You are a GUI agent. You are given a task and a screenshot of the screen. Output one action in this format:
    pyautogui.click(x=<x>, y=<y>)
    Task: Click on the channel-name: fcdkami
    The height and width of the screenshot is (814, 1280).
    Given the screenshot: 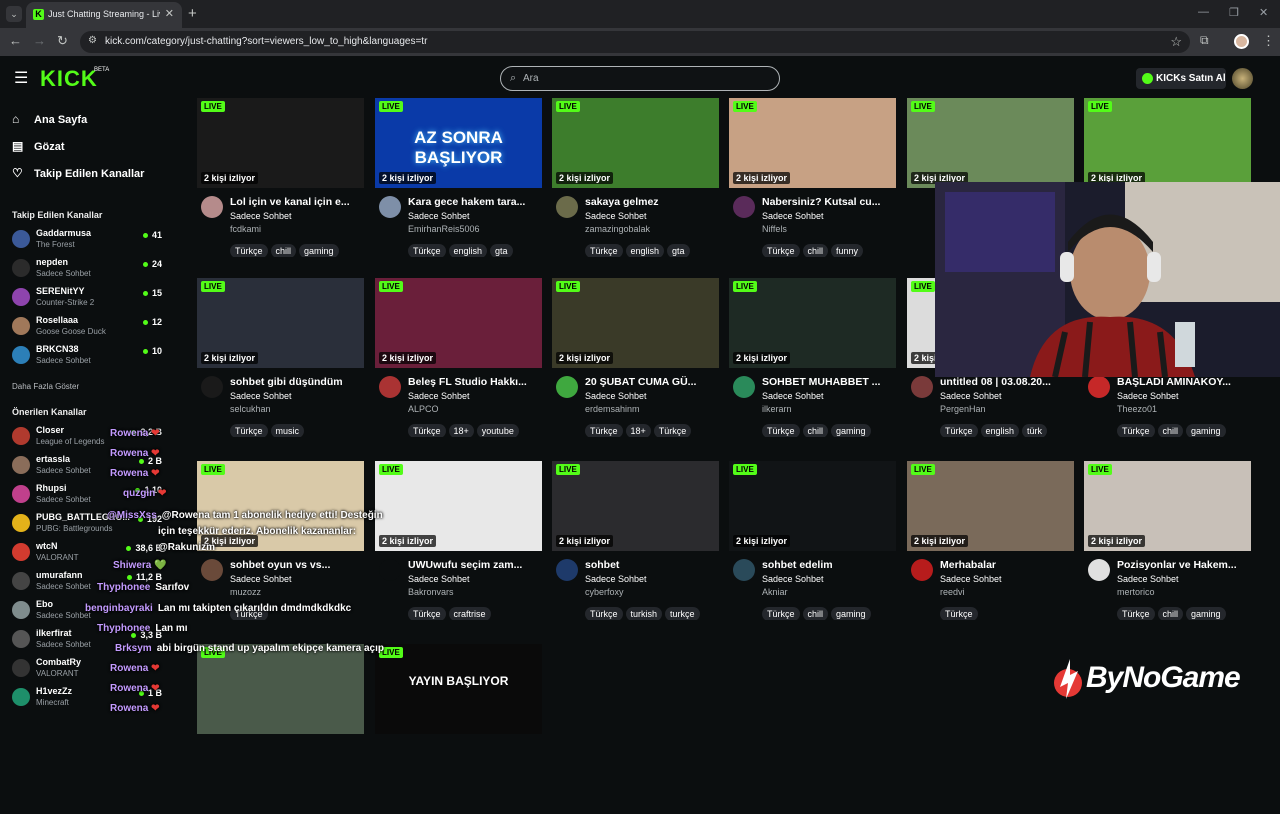 What is the action you would take?
    pyautogui.click(x=245, y=229)
    